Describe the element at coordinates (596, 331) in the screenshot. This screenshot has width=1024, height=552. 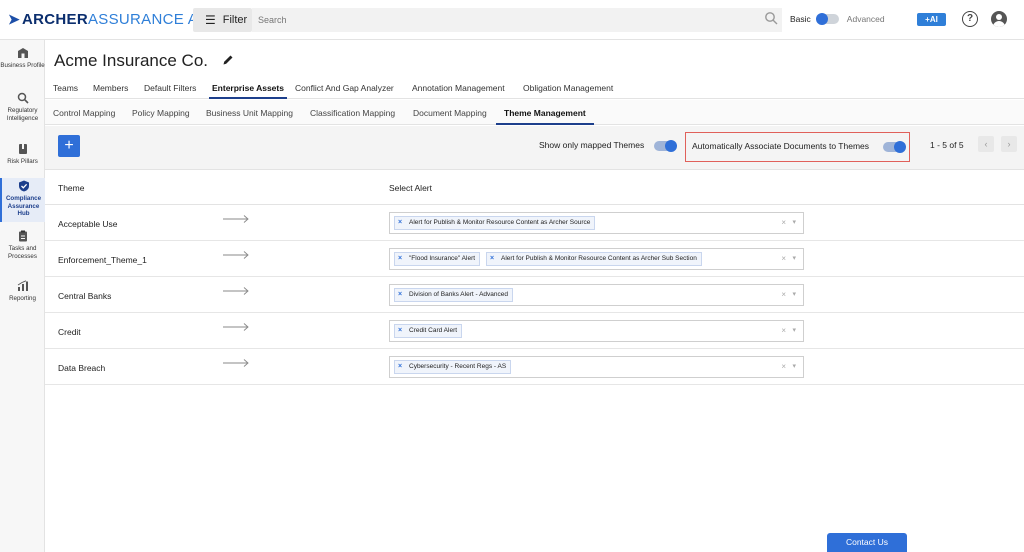
I see `alert-select: × Credit Card Alert × ▾` at that location.